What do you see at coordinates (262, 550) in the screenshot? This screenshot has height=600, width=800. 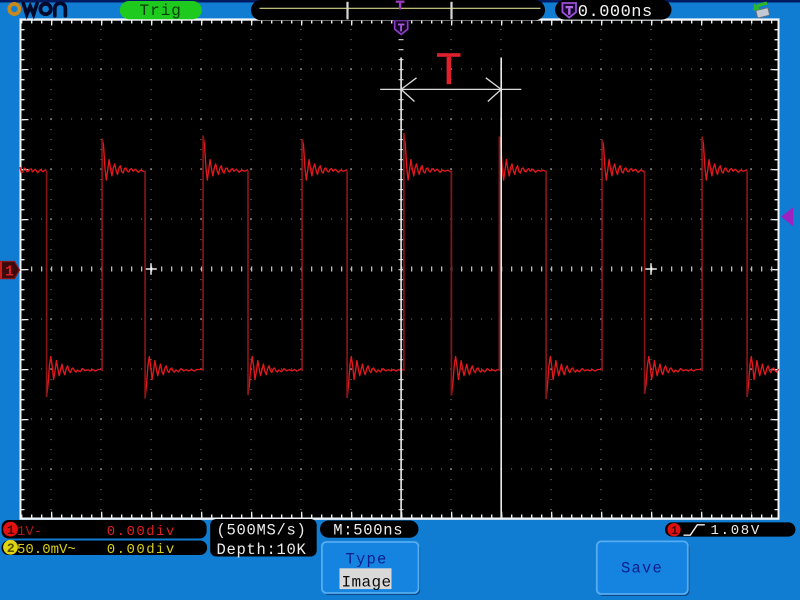 I see `svg-text: Depth:10K` at bounding box center [262, 550].